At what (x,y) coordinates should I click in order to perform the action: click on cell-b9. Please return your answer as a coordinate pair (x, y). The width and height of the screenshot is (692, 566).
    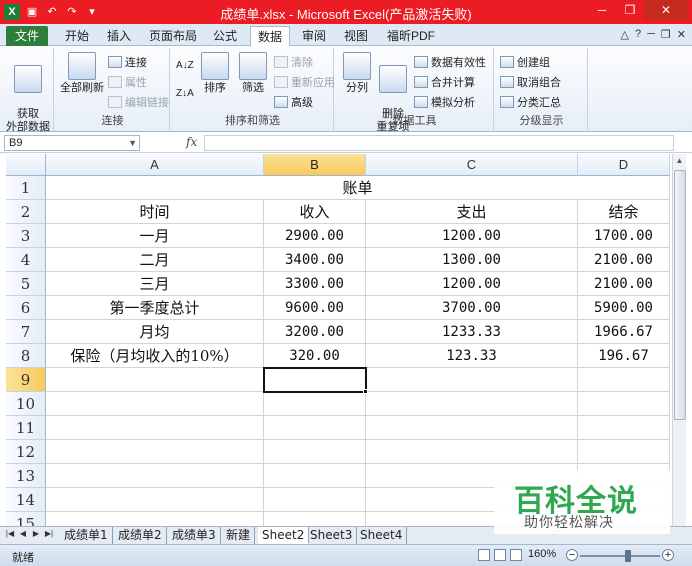
    Looking at the image, I should click on (315, 380).